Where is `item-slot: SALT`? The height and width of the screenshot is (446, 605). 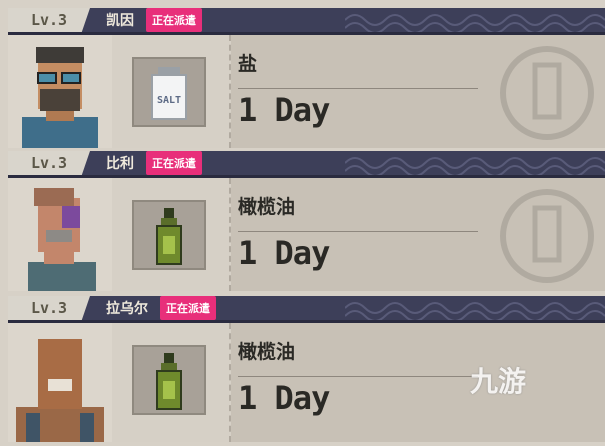 item-slot: SALT is located at coordinates (169, 92).